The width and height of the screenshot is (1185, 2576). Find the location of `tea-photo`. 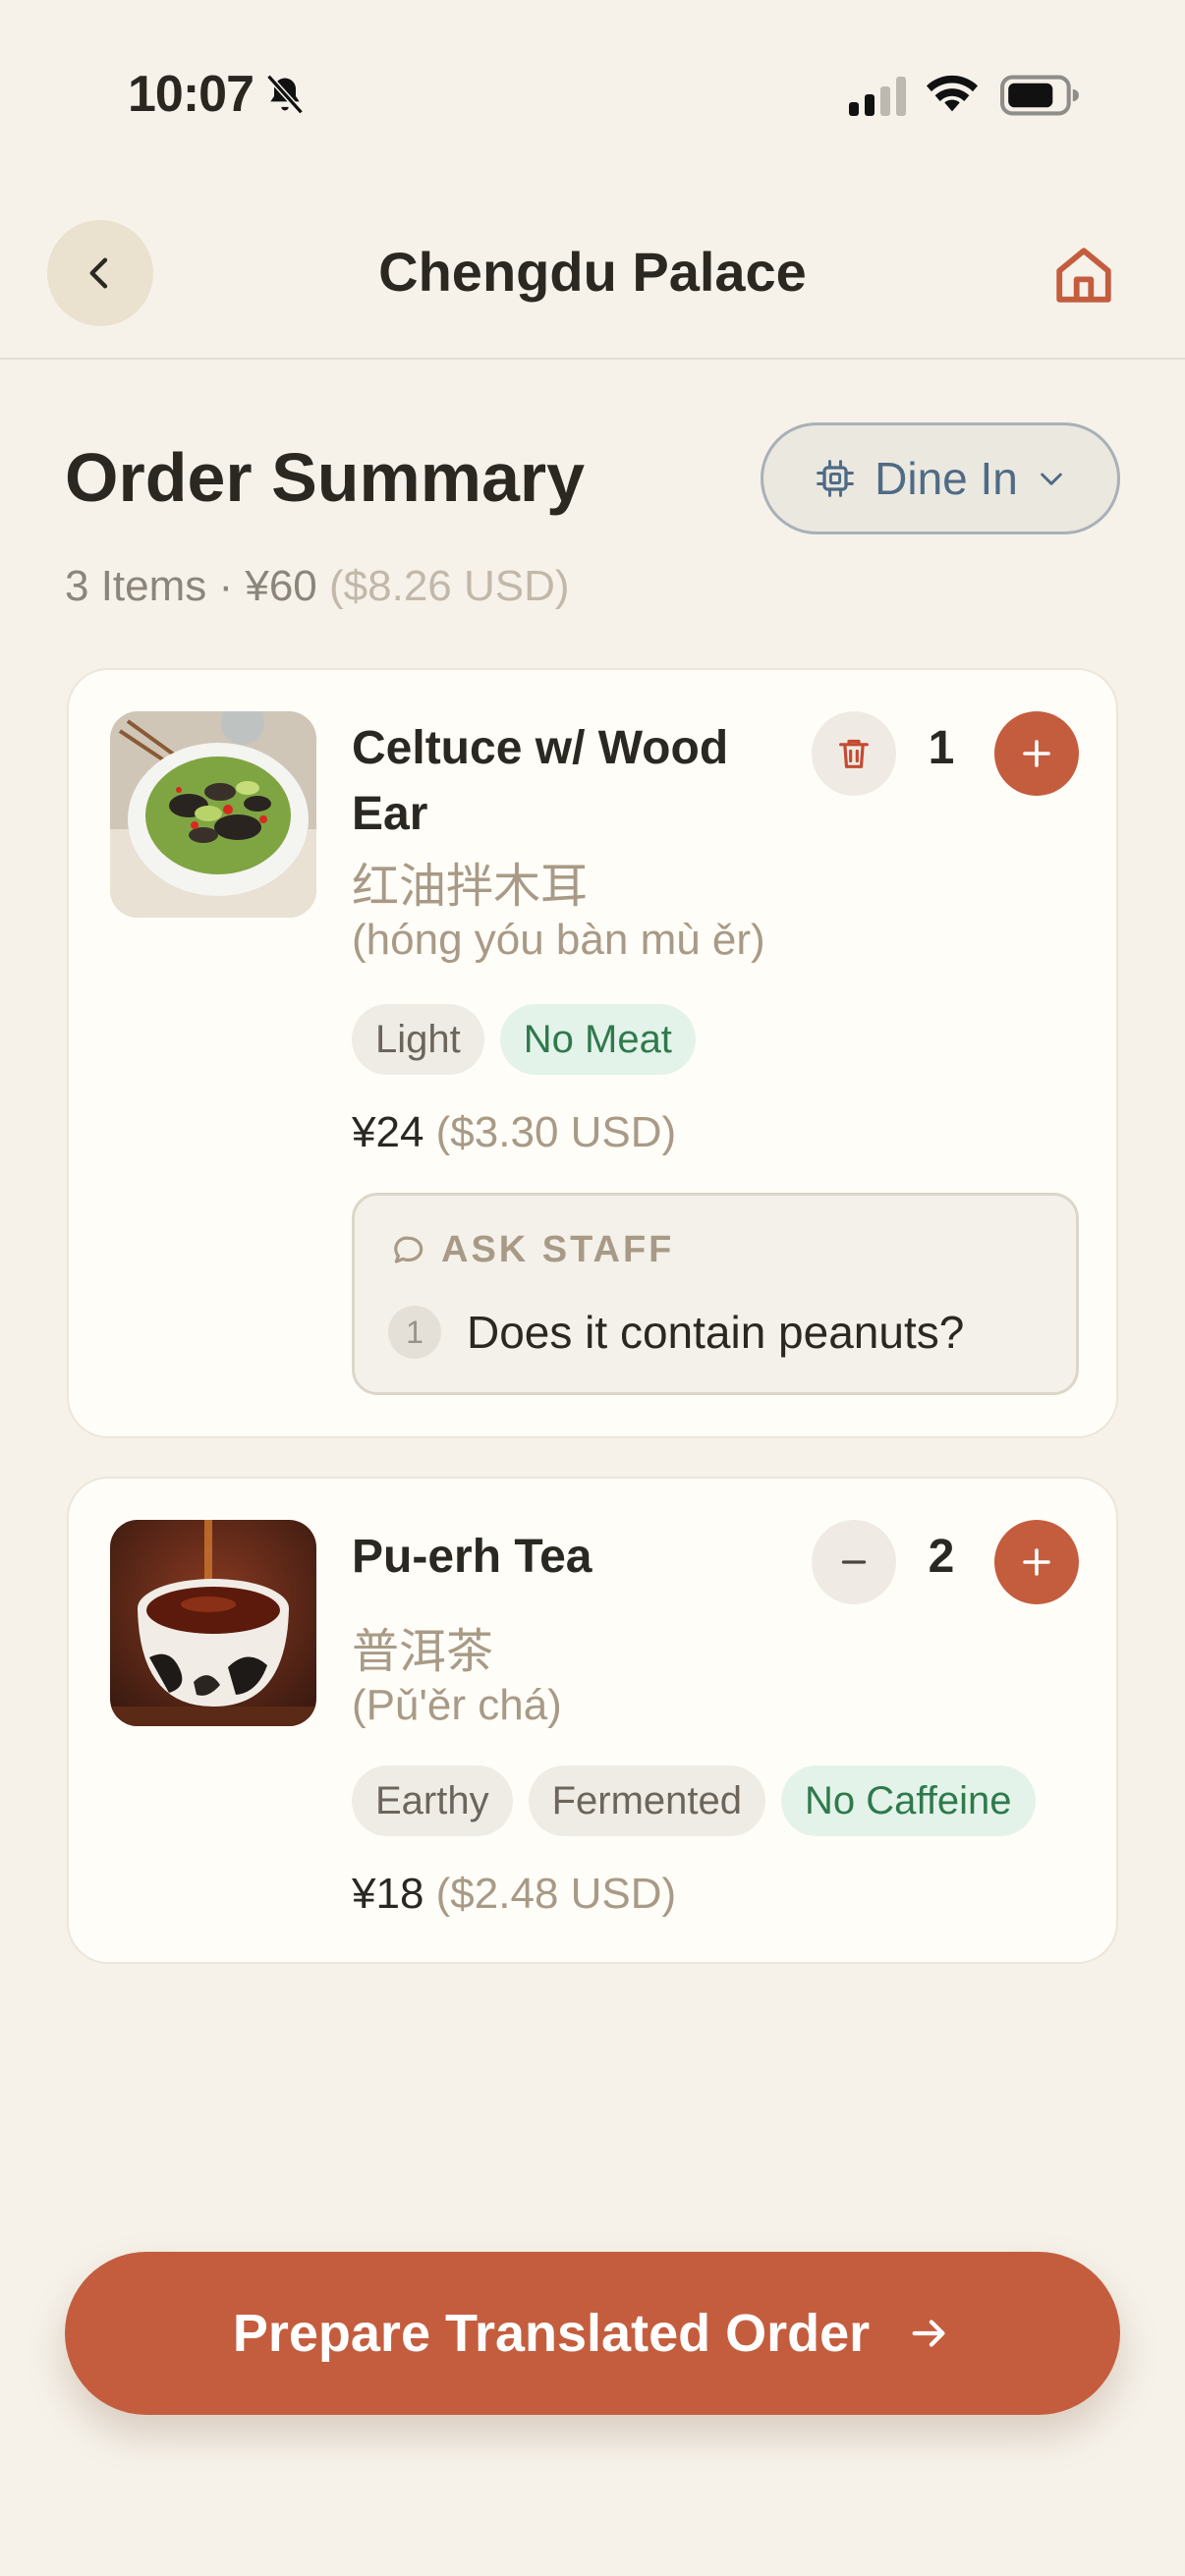

tea-photo is located at coordinates (213, 1623).